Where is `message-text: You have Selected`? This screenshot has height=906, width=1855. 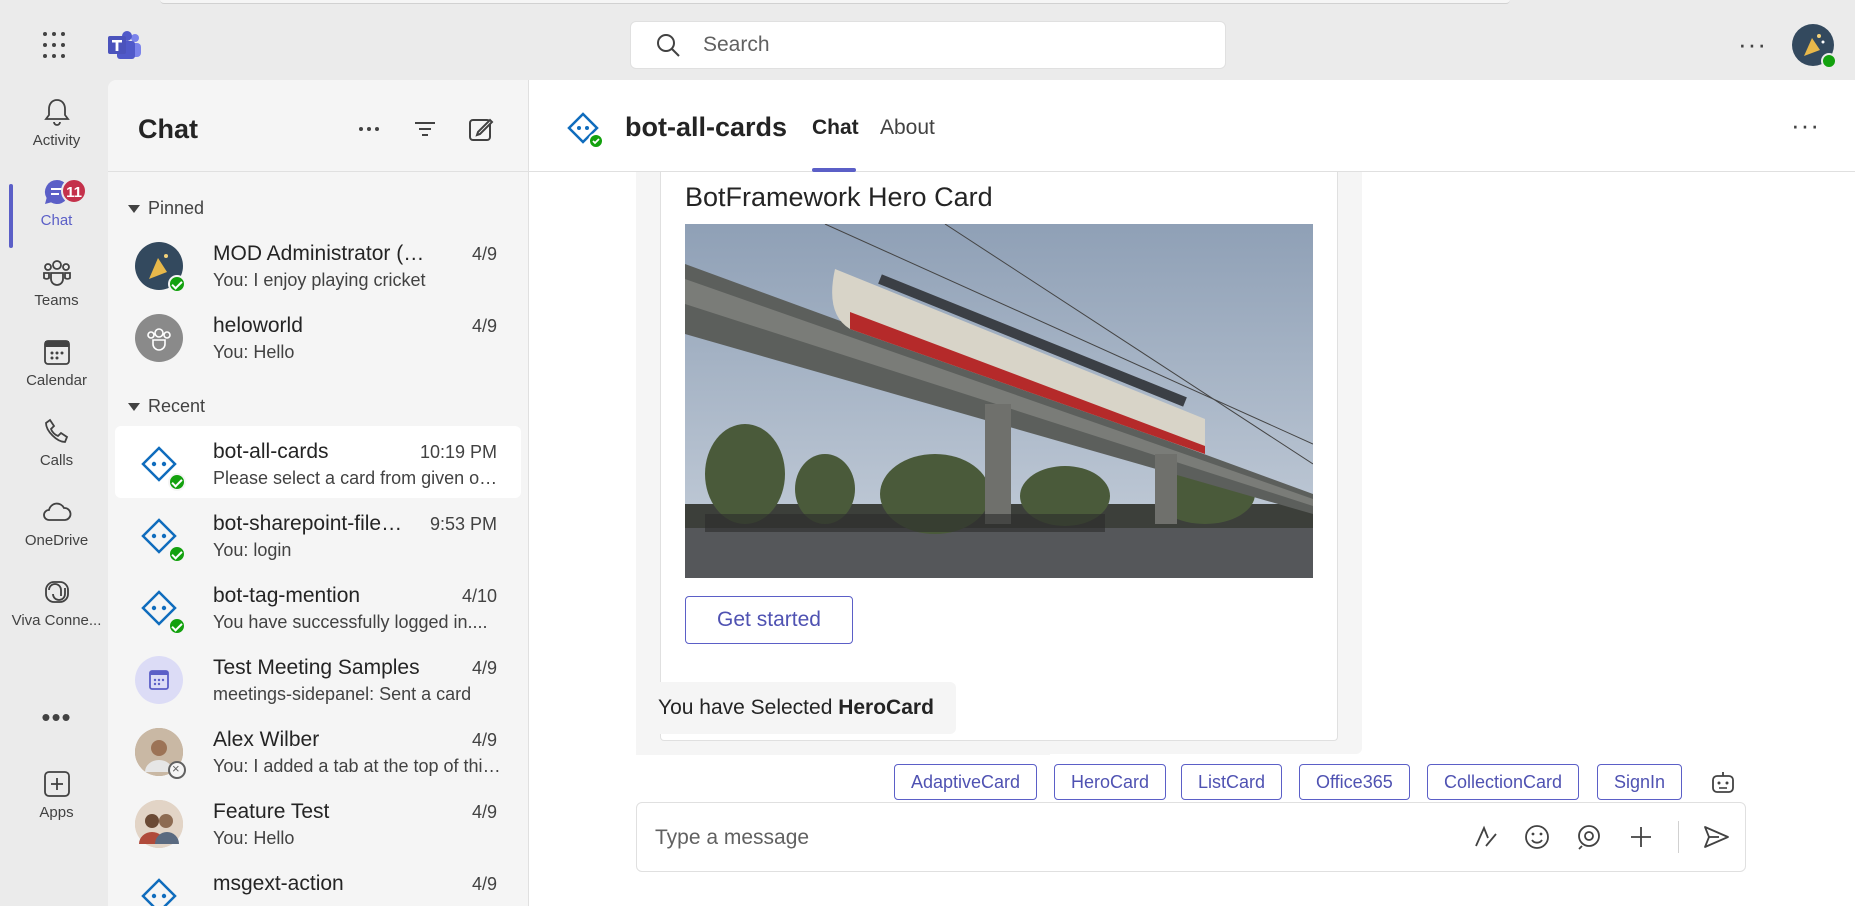
message-text: You have Selected is located at coordinates (748, 707).